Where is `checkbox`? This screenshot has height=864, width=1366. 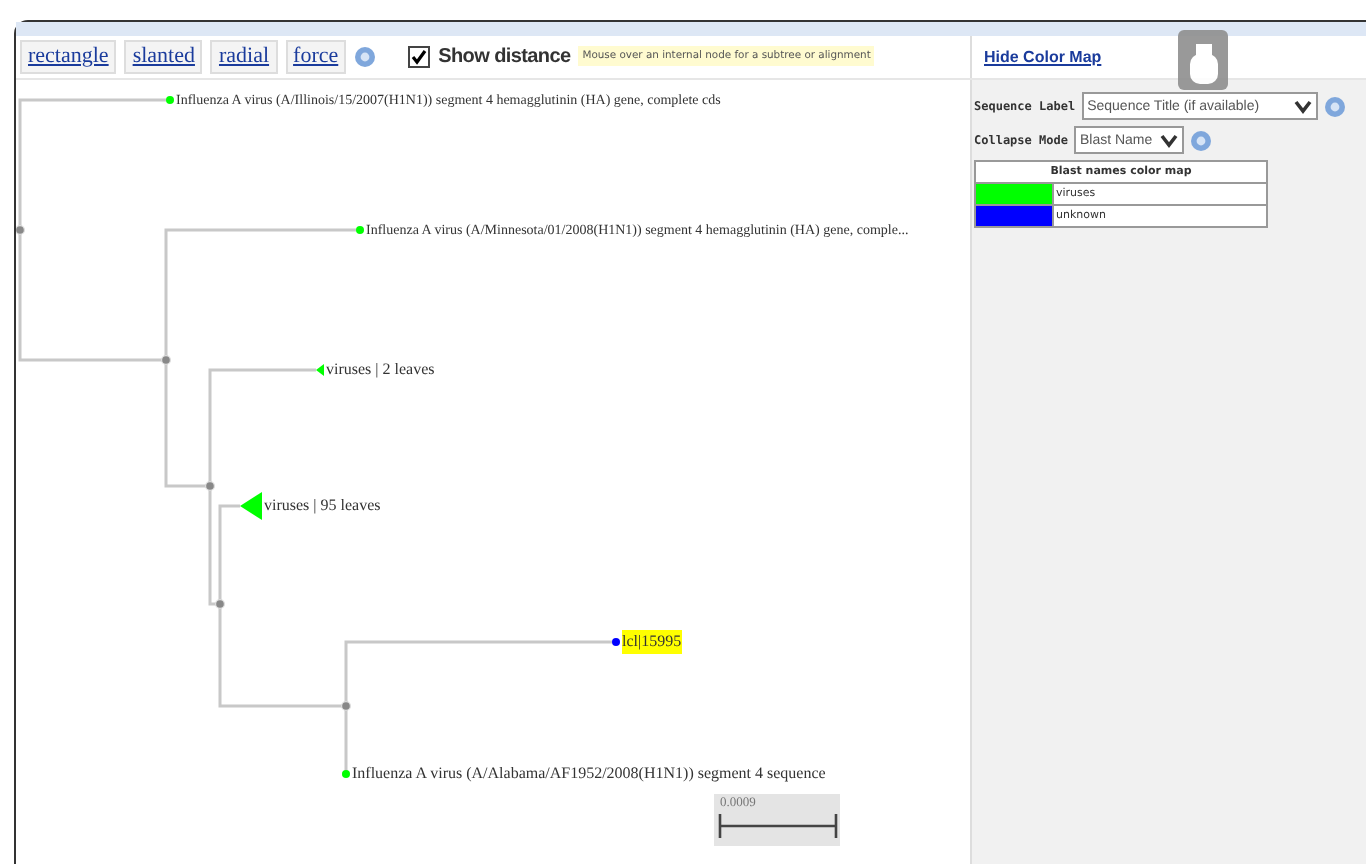
checkbox is located at coordinates (419, 56).